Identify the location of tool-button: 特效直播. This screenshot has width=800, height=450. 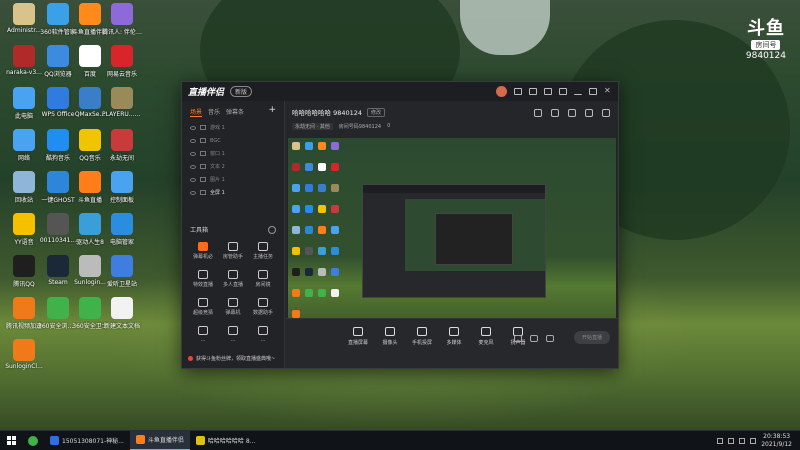
(203, 279).